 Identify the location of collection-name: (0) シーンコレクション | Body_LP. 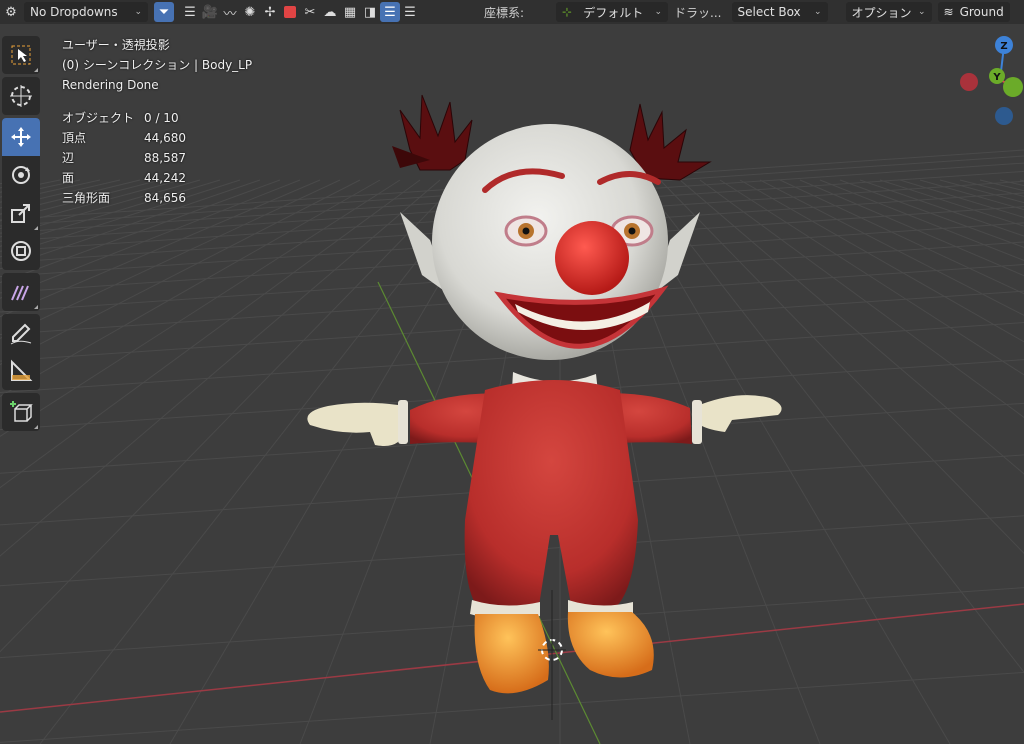
(157, 65).